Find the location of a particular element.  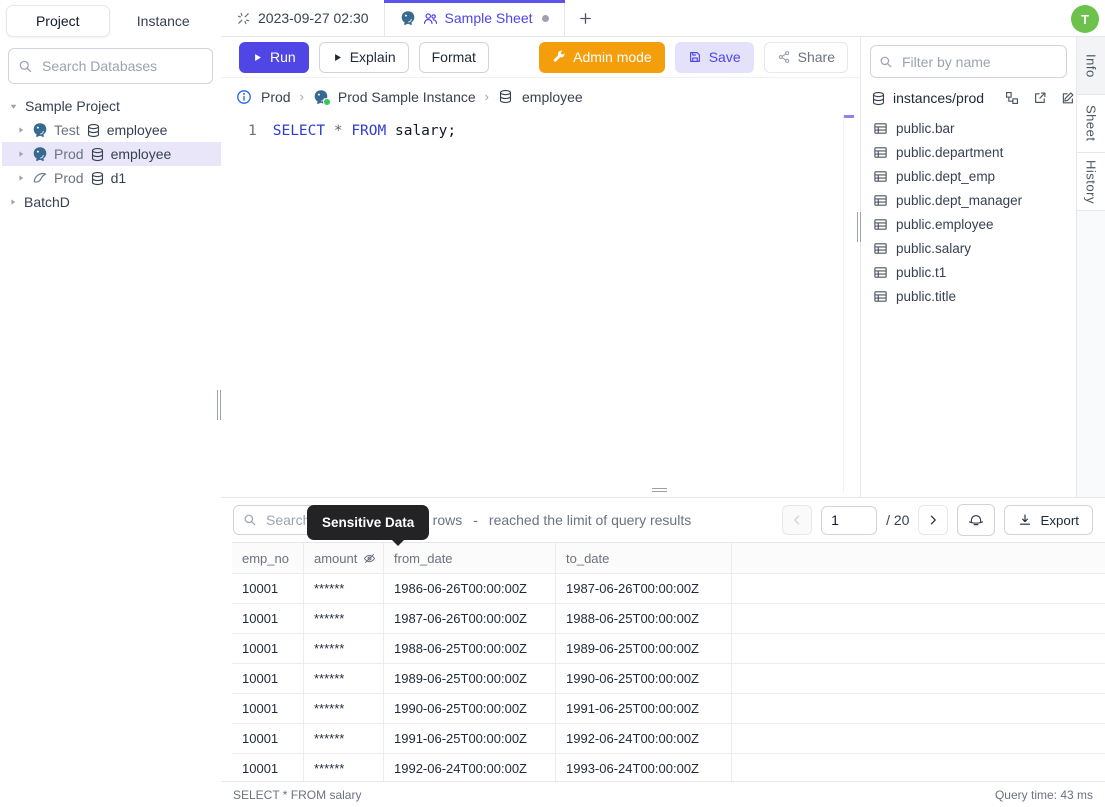

eye-off-icon is located at coordinates (369, 558).